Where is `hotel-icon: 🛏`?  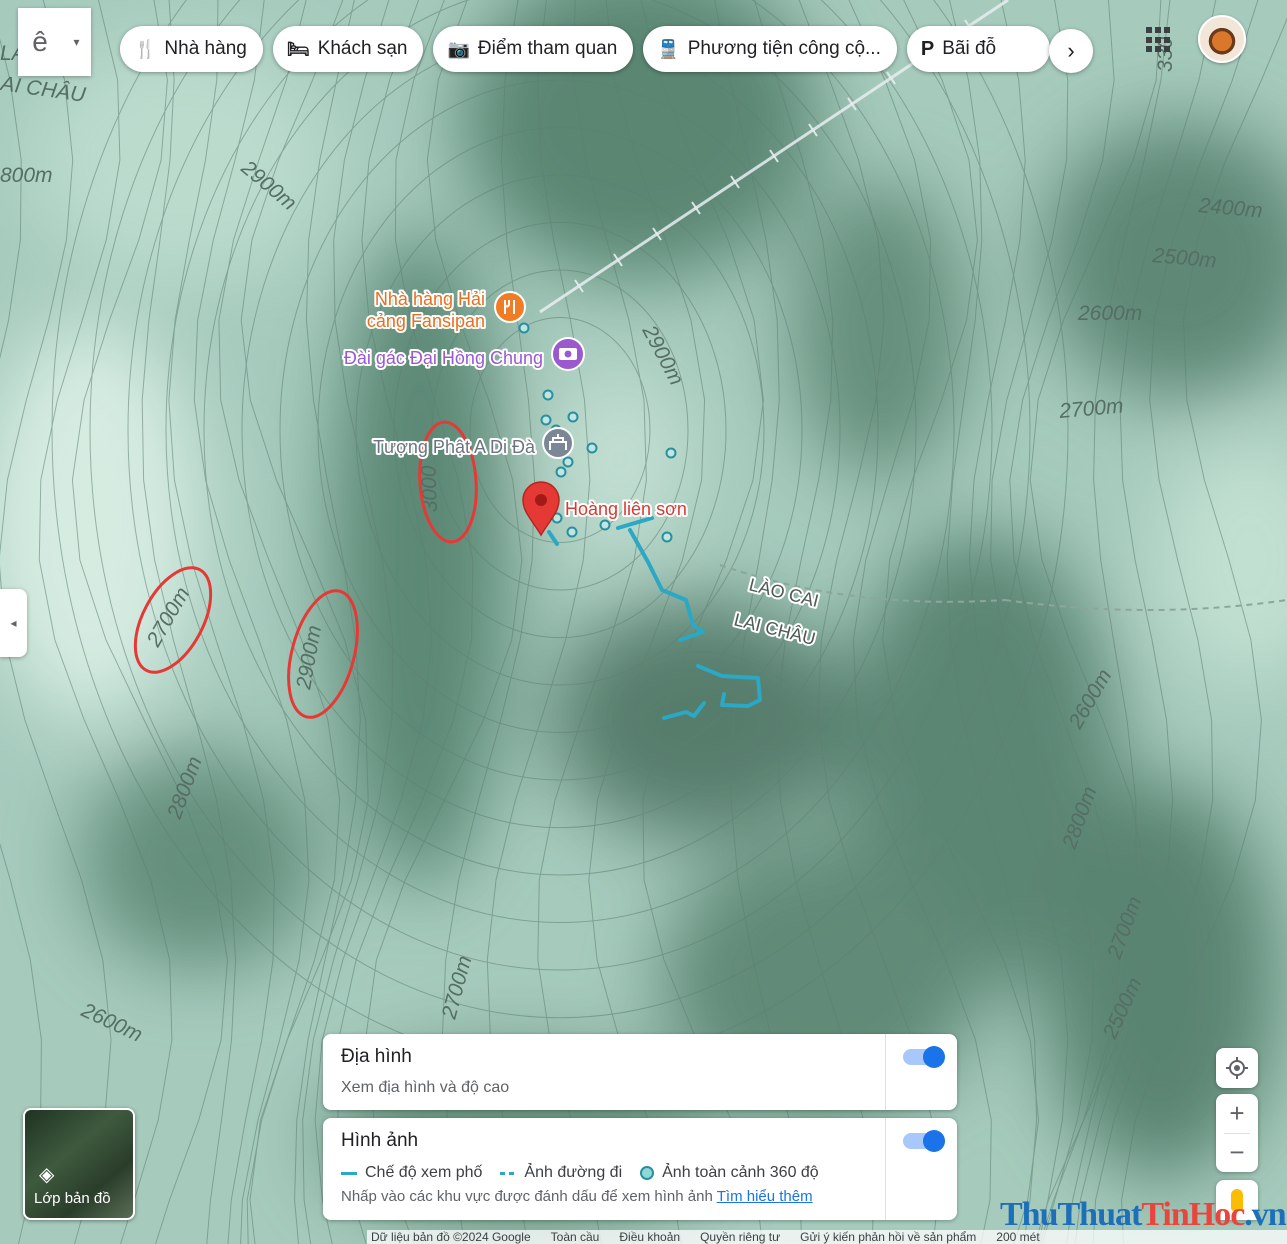 hotel-icon: 🛏 is located at coordinates (298, 48).